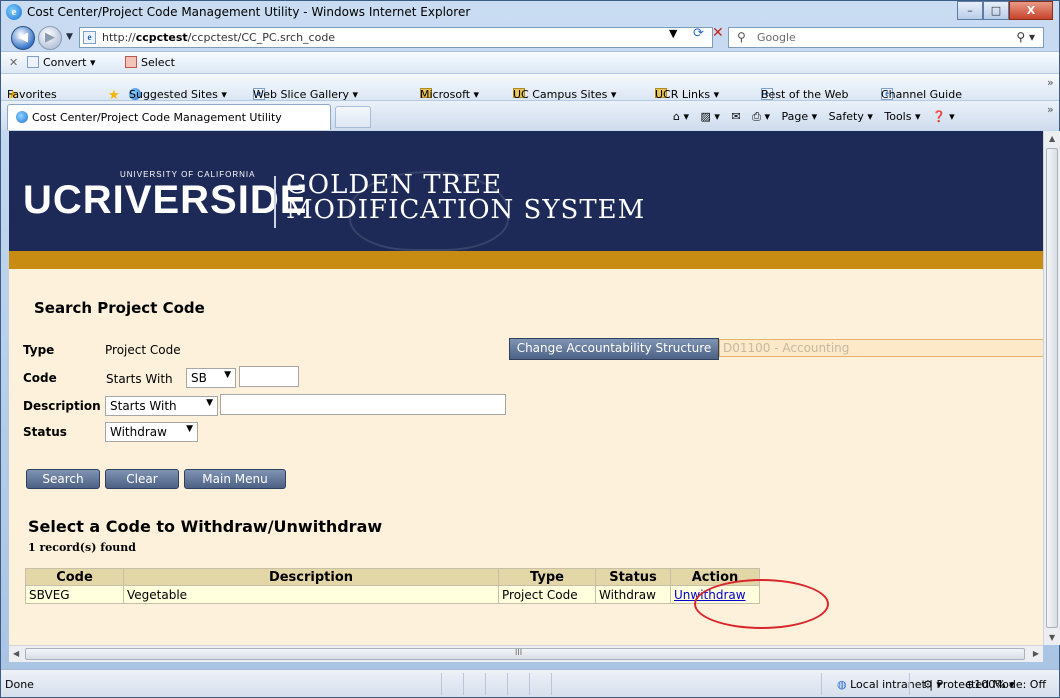  Describe the element at coordinates (69, 37) in the screenshot. I see `history-dropdown-icon: ▼` at that location.